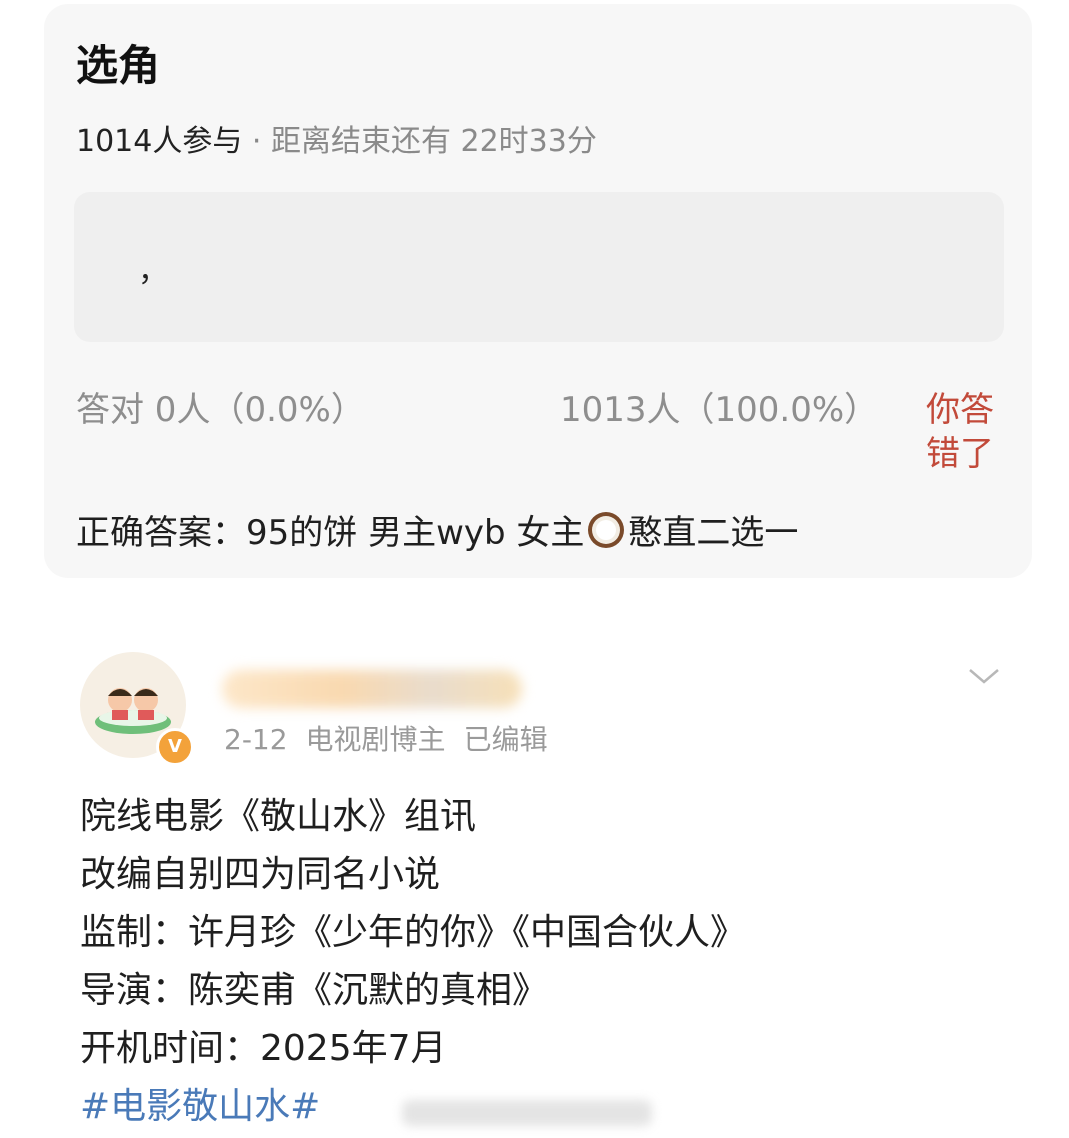 This screenshot has height=1138, width=1069. Describe the element at coordinates (175, 747) in the screenshot. I see `verified-badge-icon: V` at that location.